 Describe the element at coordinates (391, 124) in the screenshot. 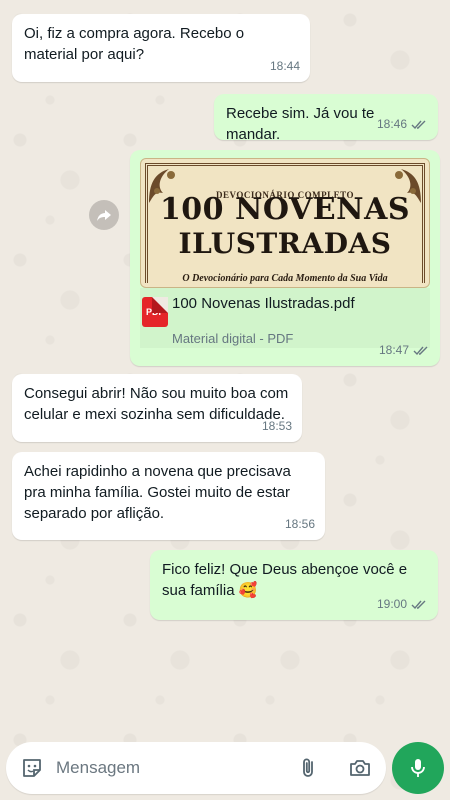

I see `message-time: 18:46` at that location.